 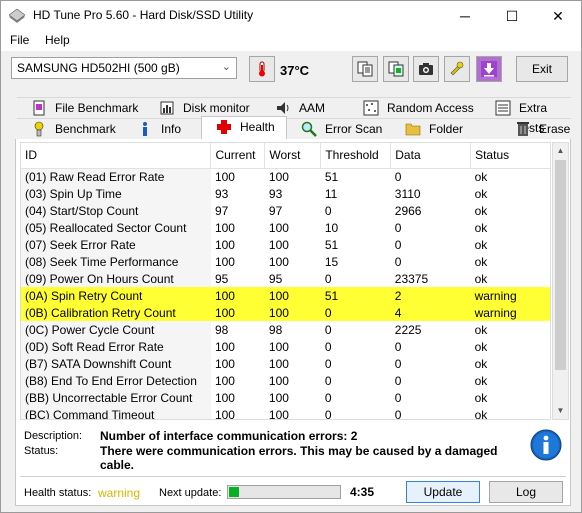 I want to click on table-row: (08) Seek Time Performance 100 100 15 0 ok, so click(x=285, y=261).